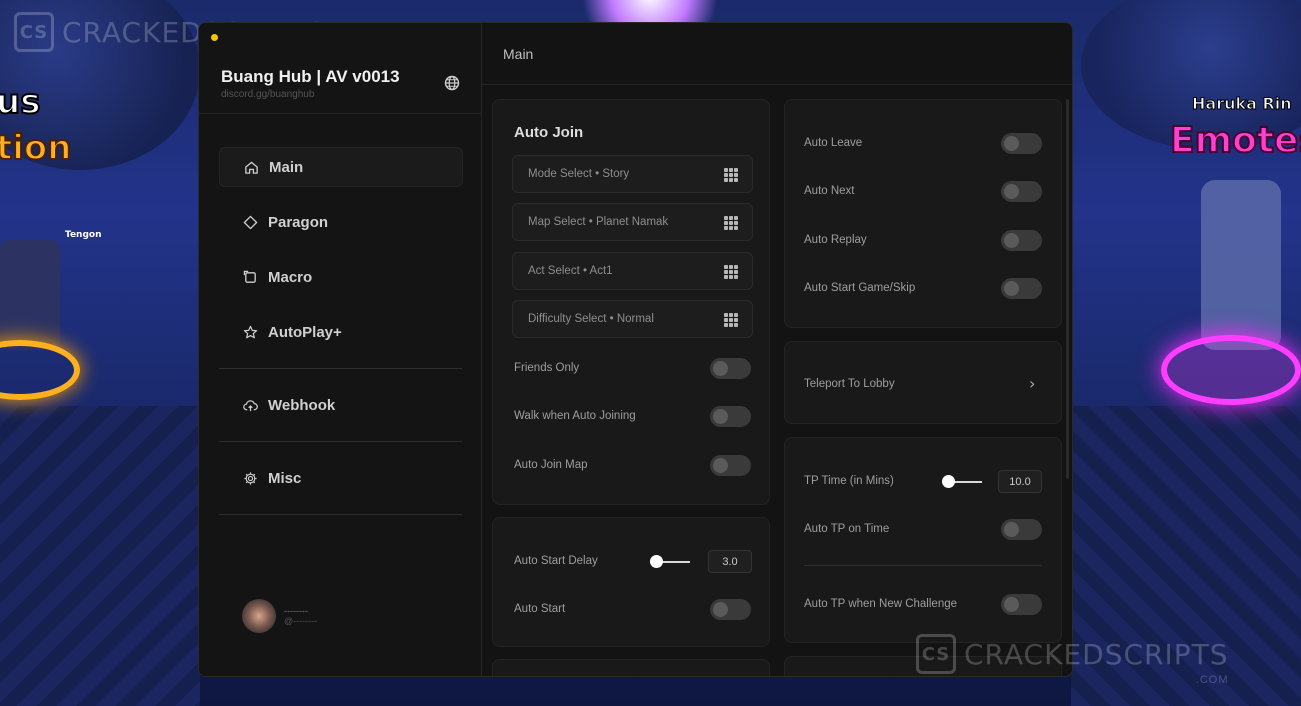  Describe the element at coordinates (1242, 104) in the screenshot. I see `npc-name-right: Haruka Rin` at that location.